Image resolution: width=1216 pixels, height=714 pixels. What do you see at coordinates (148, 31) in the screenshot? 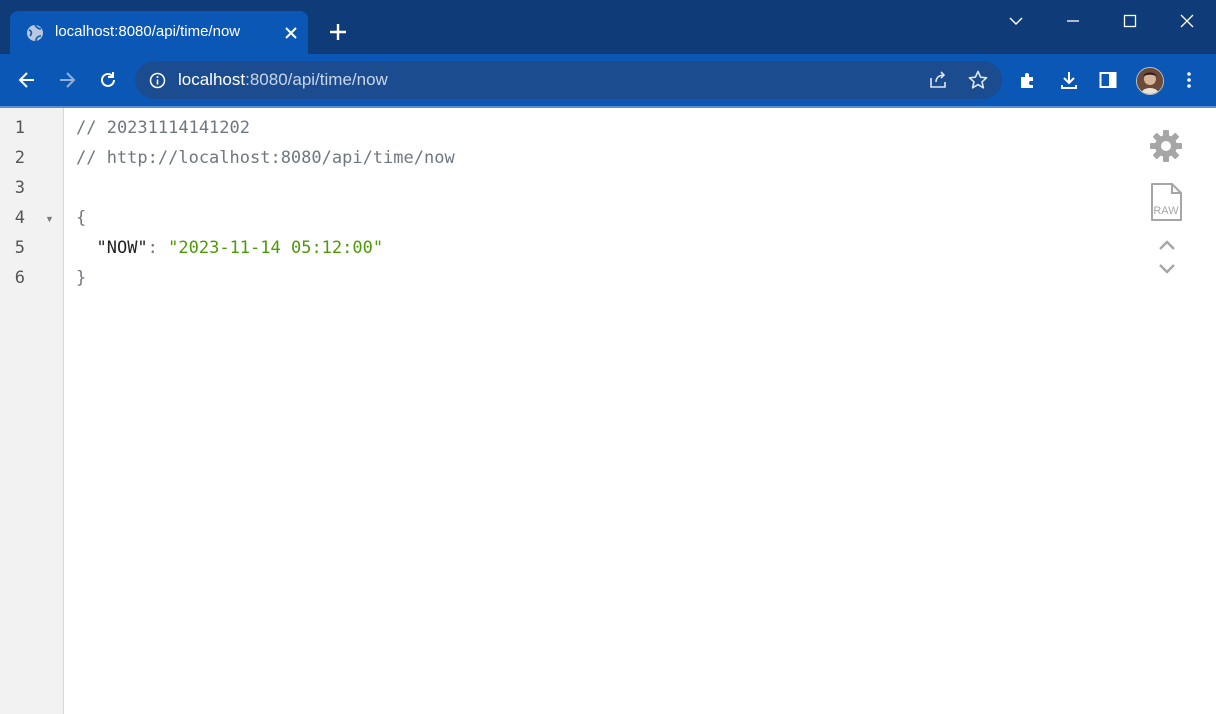
I see `tab-title: localhost:8080/api/time/now` at bounding box center [148, 31].